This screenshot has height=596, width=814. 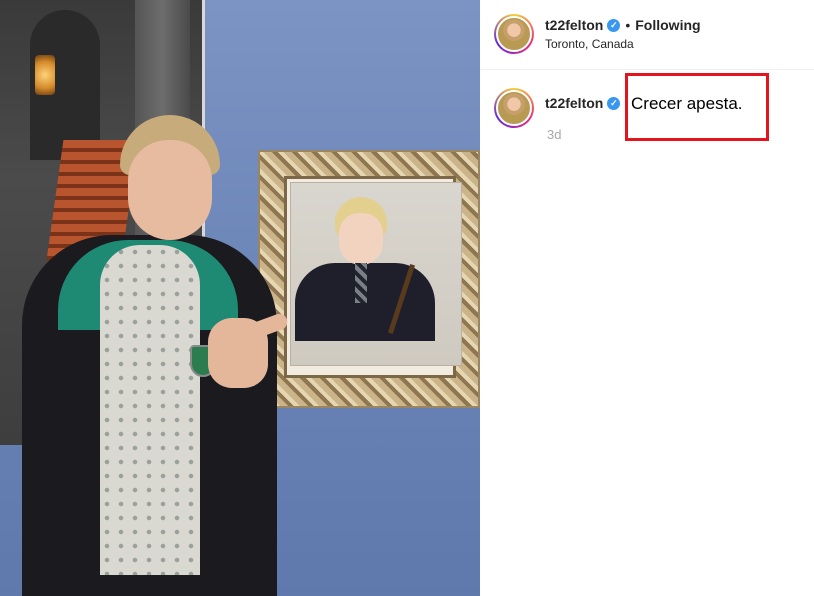 I want to click on person-shirt, so click(x=150, y=410).